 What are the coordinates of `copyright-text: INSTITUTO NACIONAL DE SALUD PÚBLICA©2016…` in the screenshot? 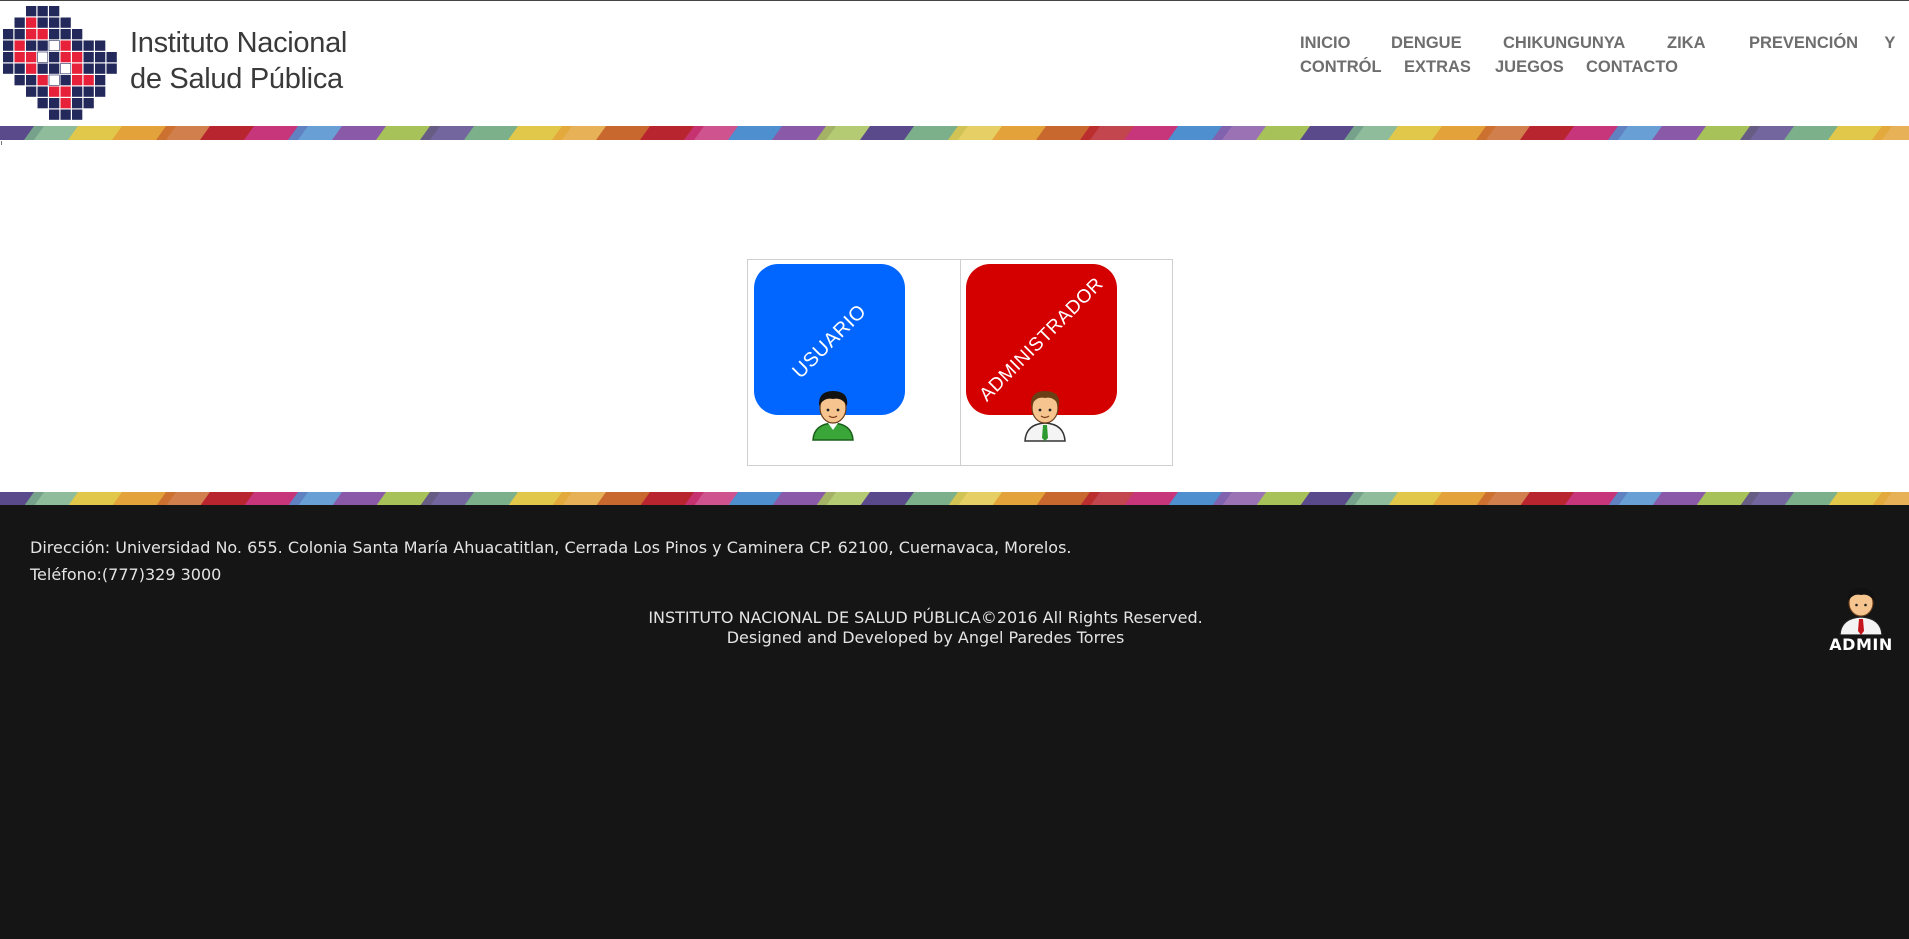 It's located at (925, 617).